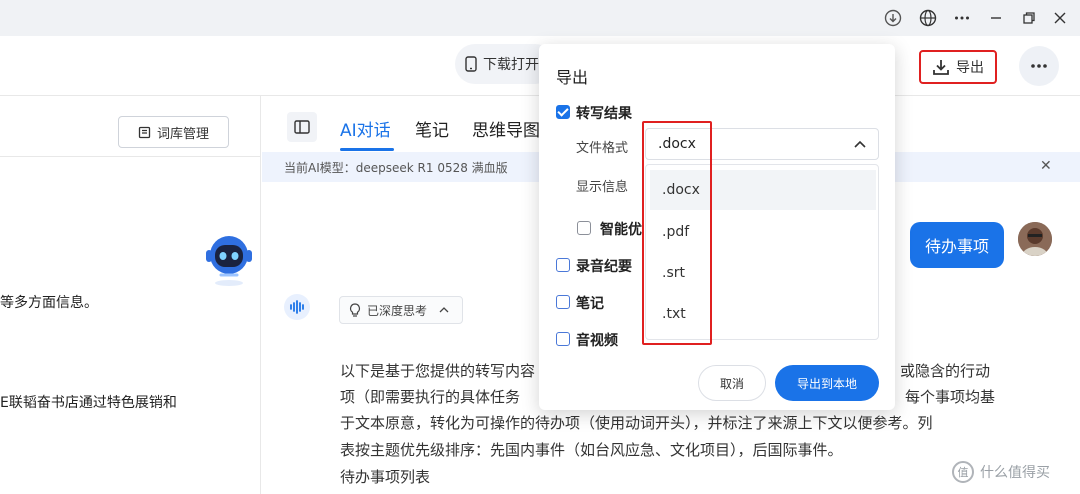 The width and height of the screenshot is (1080, 494). Describe the element at coordinates (763, 273) in the screenshot. I see `format-option-srt: .srt` at that location.